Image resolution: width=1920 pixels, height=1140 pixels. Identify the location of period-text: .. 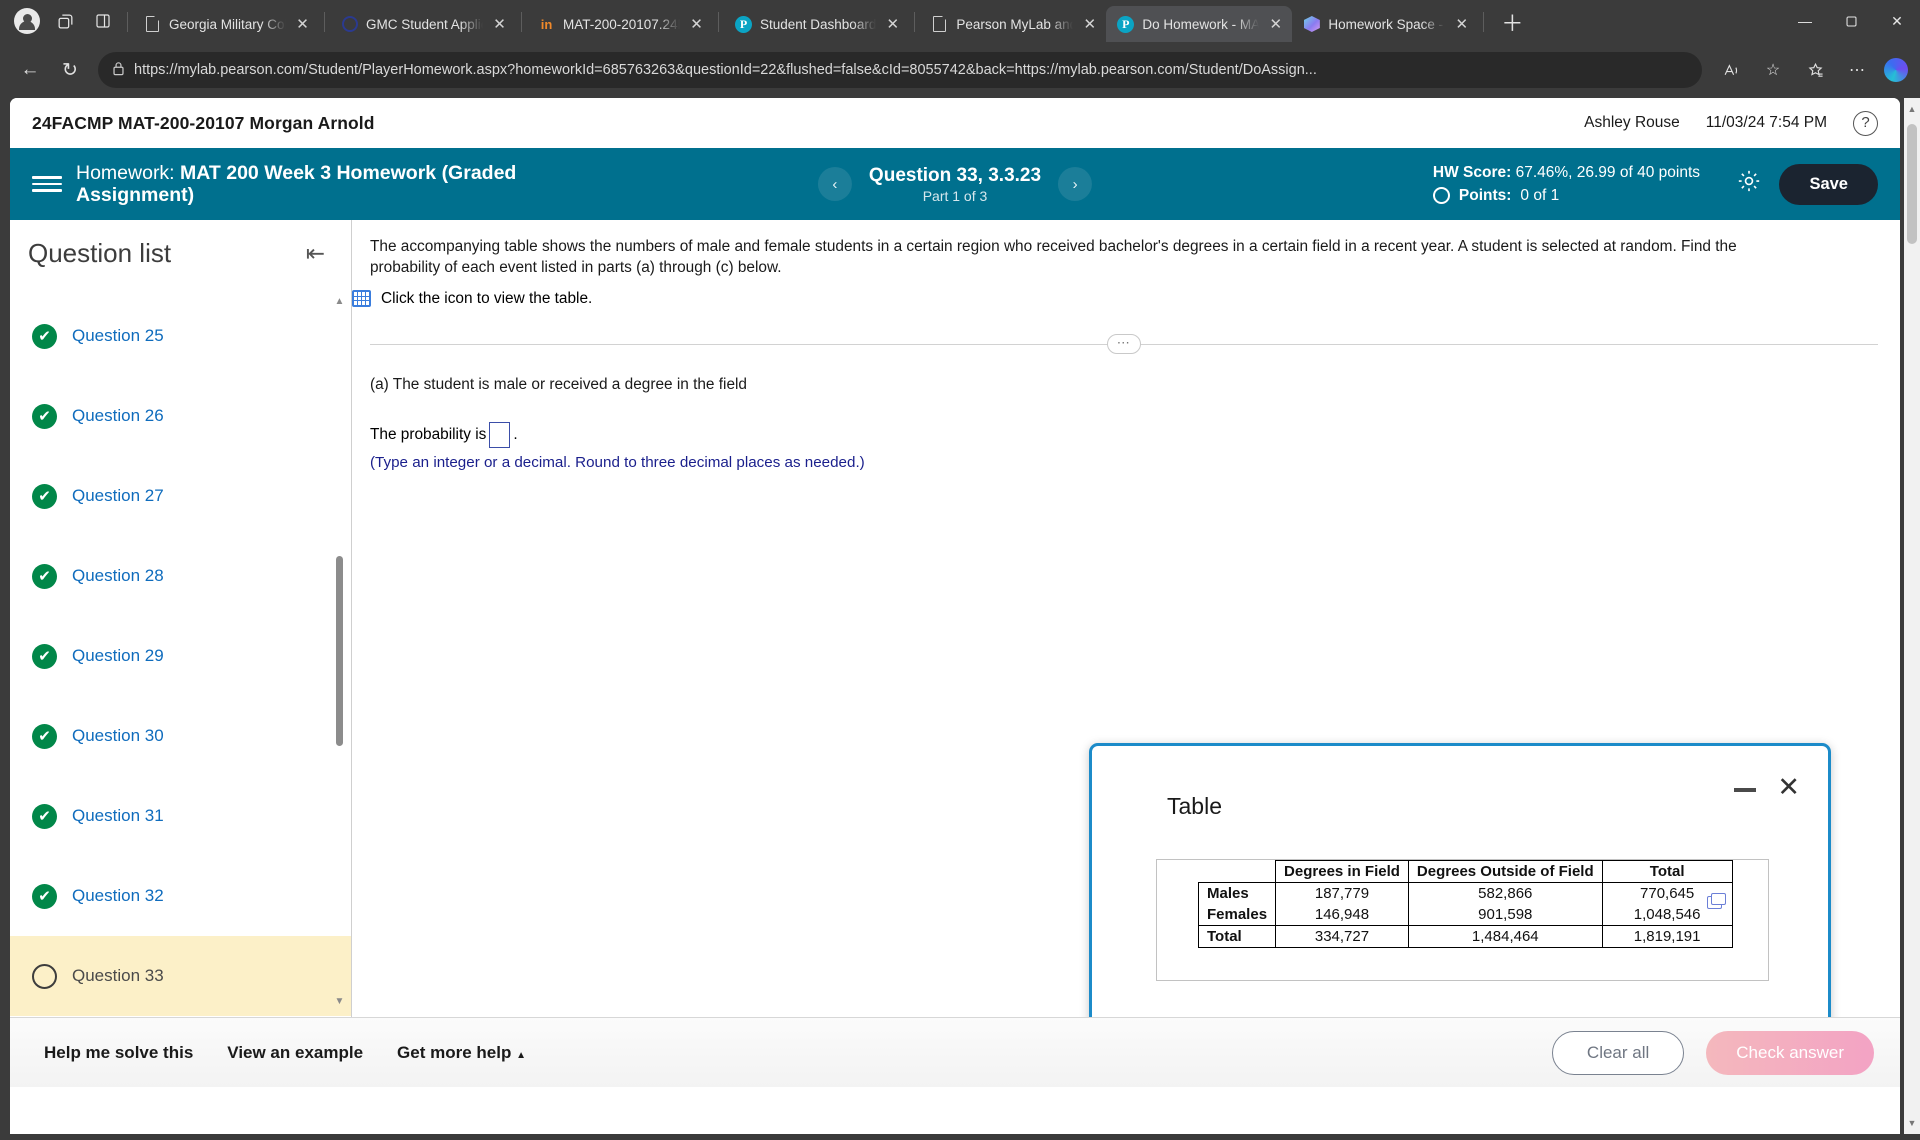
(515, 434).